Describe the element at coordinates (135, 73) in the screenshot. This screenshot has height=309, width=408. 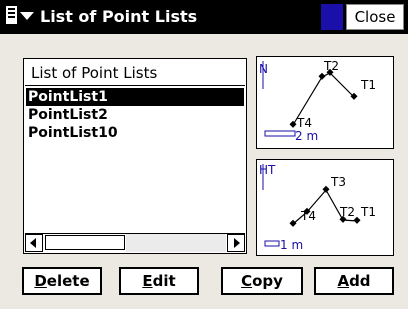
I see `list-header: List of Point Lists` at that location.